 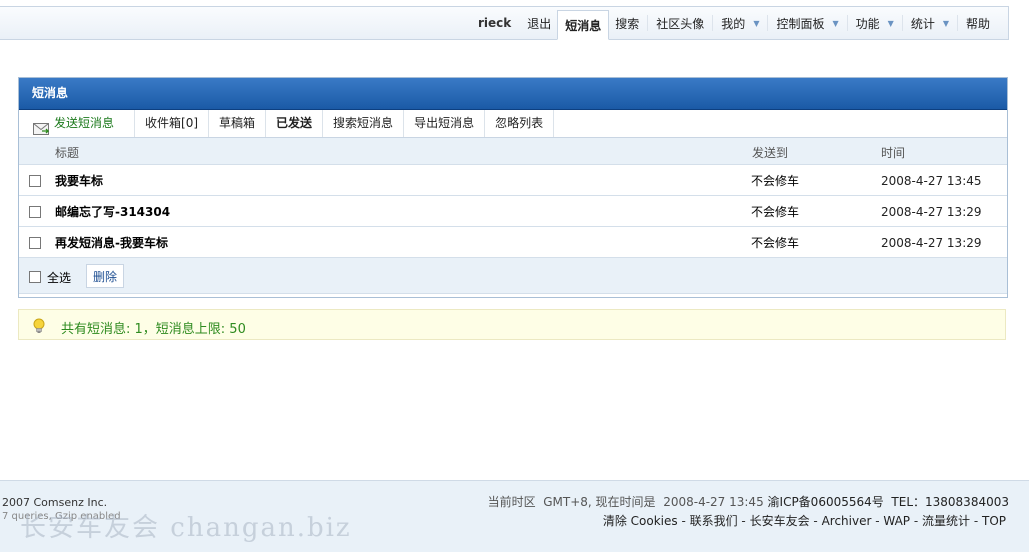 I want to click on tab-send-pm: 发送短消息, so click(x=77, y=123).